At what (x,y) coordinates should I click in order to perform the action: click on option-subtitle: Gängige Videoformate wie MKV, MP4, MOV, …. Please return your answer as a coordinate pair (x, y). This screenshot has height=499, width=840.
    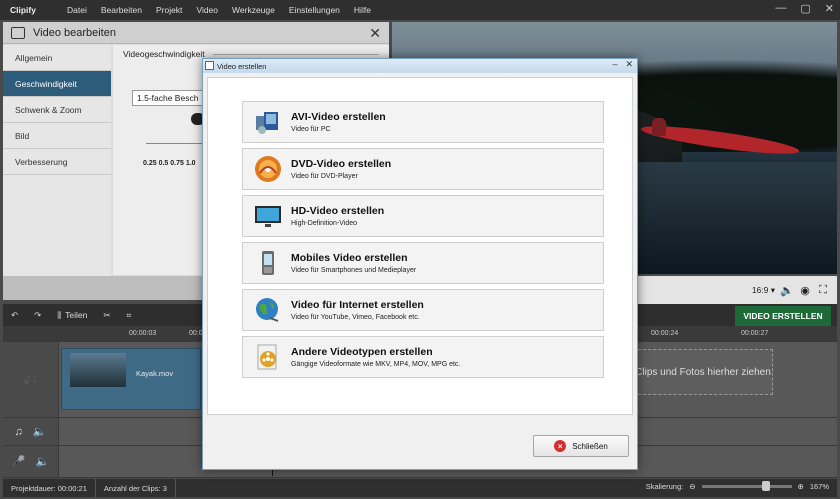
    Looking at the image, I should click on (376, 364).